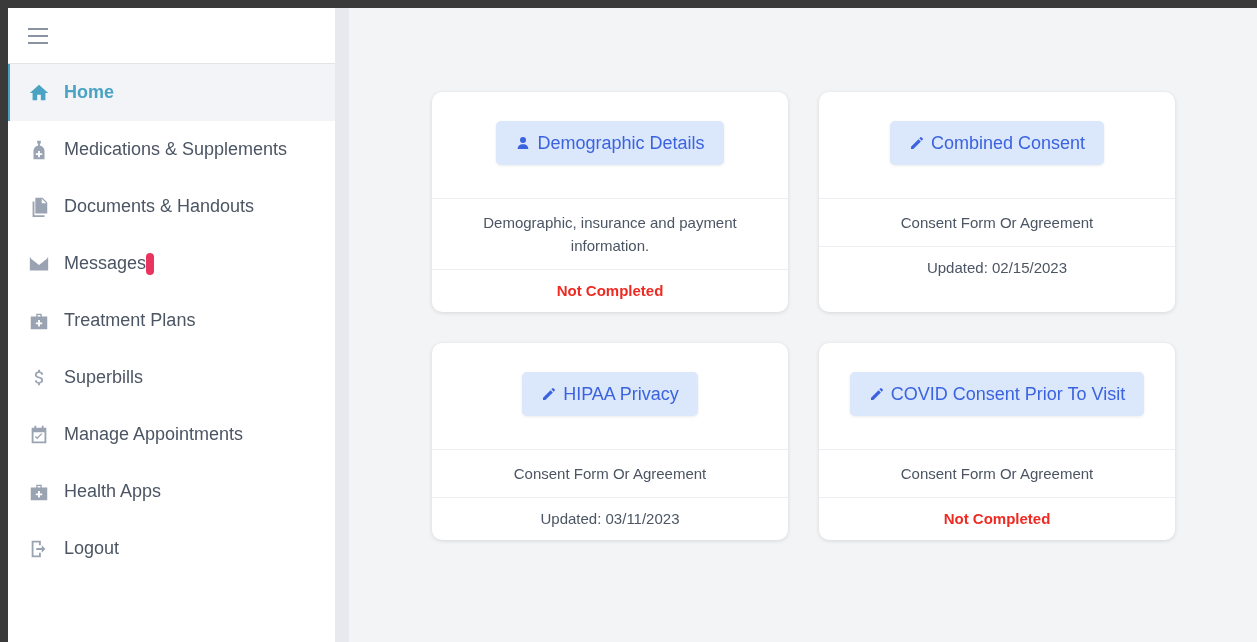 Image resolution: width=1257 pixels, height=642 pixels. I want to click on nav-label: Health Apps, so click(113, 491).